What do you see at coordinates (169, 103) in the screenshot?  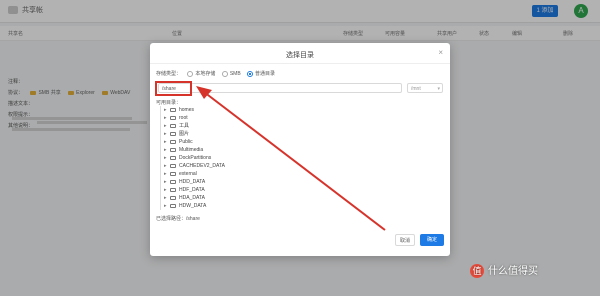 I see `tree-section-label: 可用目录：` at bounding box center [169, 103].